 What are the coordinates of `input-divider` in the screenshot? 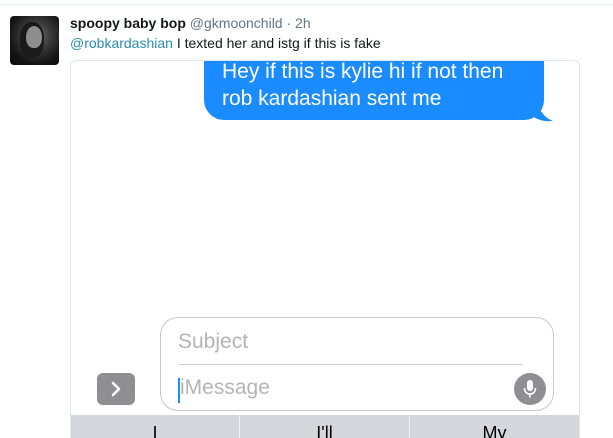 It's located at (350, 364).